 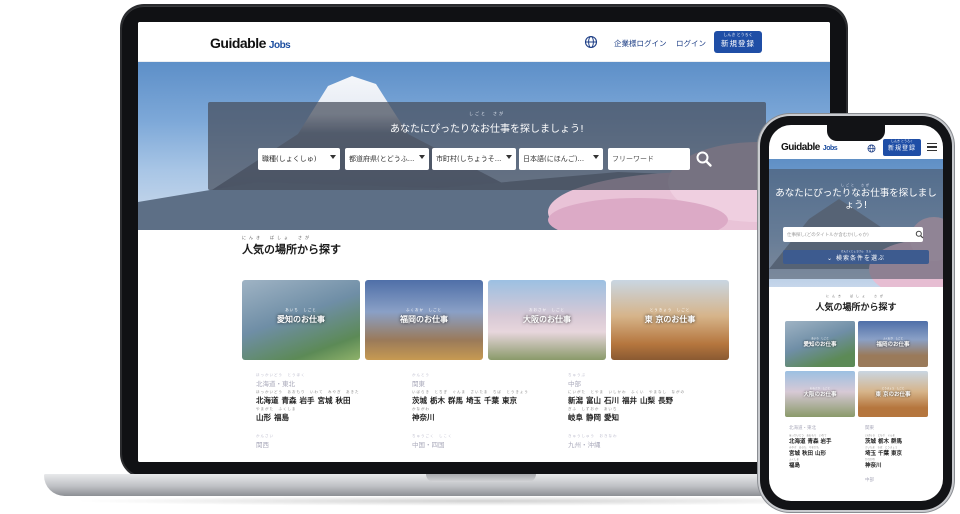 I want to click on pref-link: 栃木, so click(x=437, y=400).